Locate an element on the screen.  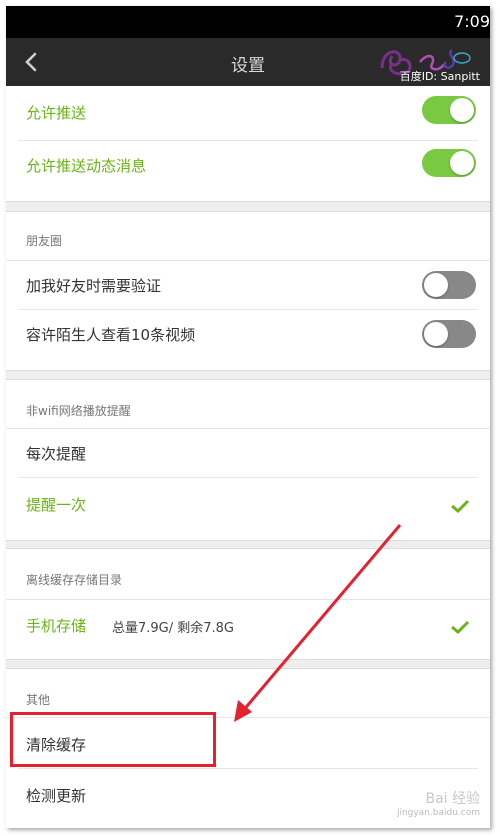
verify-on-add-row: 加我好友时需要验证 is located at coordinates (248, 285).